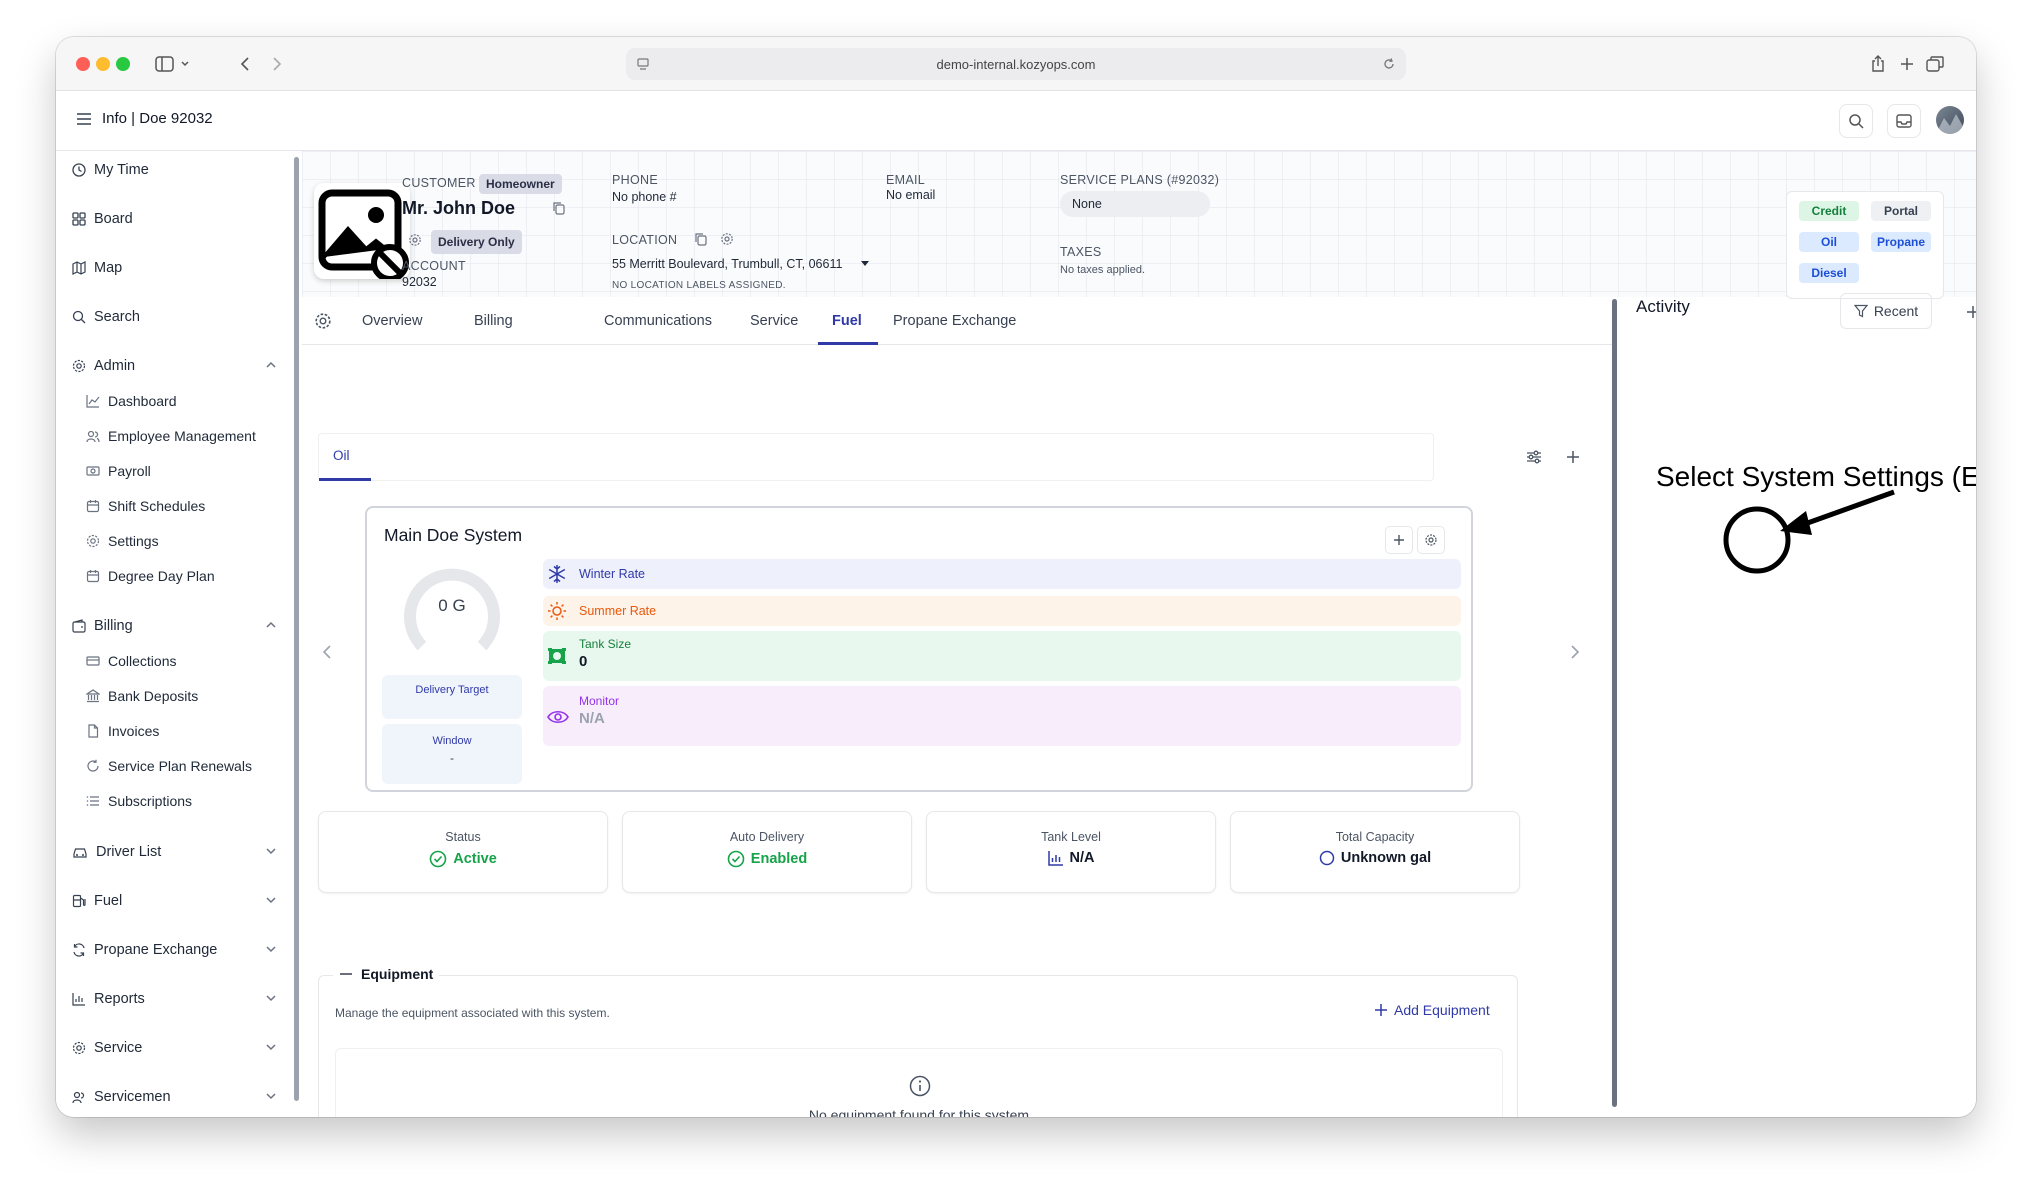 This screenshot has width=2032, height=1191. Describe the element at coordinates (1878, 64) in the screenshot. I see `share-button` at that location.